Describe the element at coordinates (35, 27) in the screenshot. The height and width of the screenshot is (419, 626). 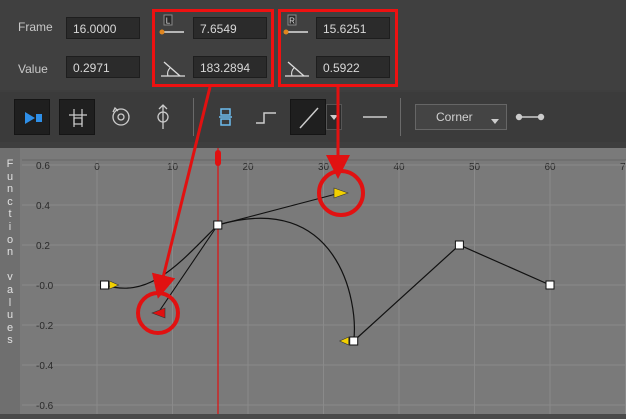
I see `frame-label: Frame` at that location.